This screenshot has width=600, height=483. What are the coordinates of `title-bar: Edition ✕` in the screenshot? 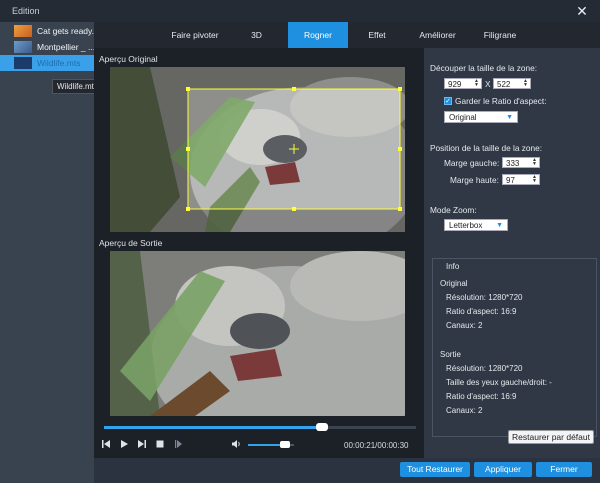 It's located at (300, 11).